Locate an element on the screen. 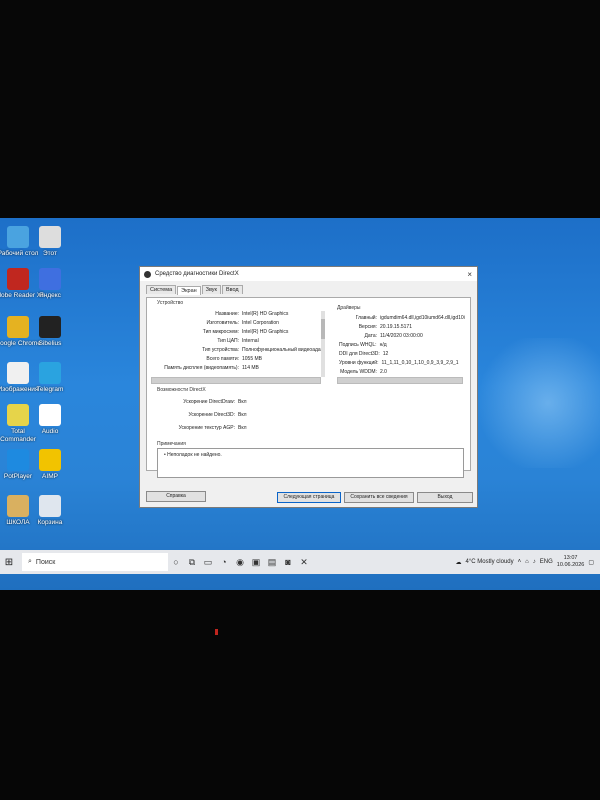 This screenshot has width=600, height=800. tab-display: Экран is located at coordinates (189, 290).